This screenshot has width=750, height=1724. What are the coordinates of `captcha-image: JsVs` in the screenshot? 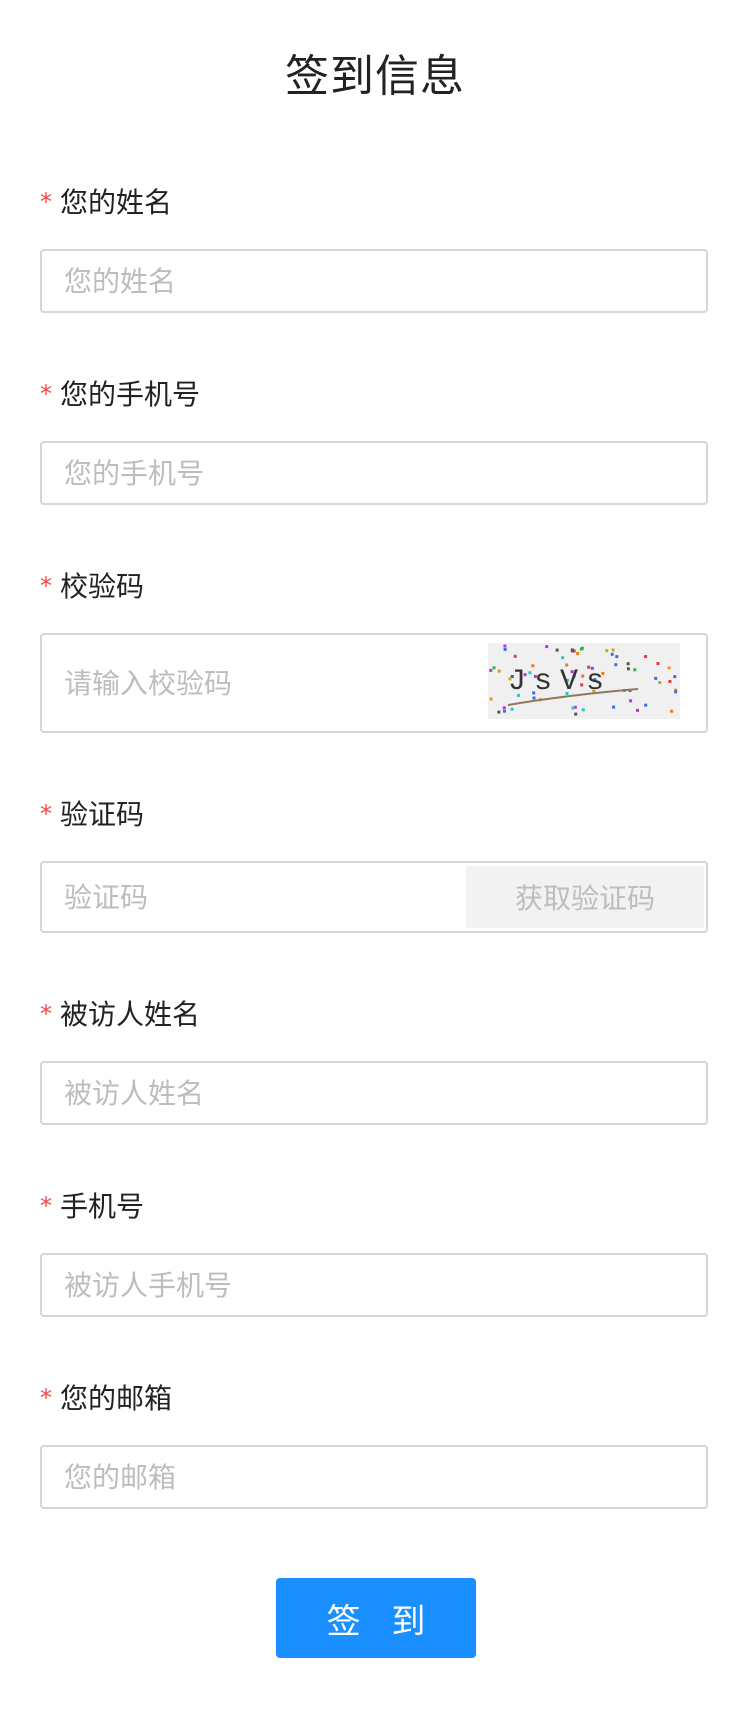 It's located at (584, 681).